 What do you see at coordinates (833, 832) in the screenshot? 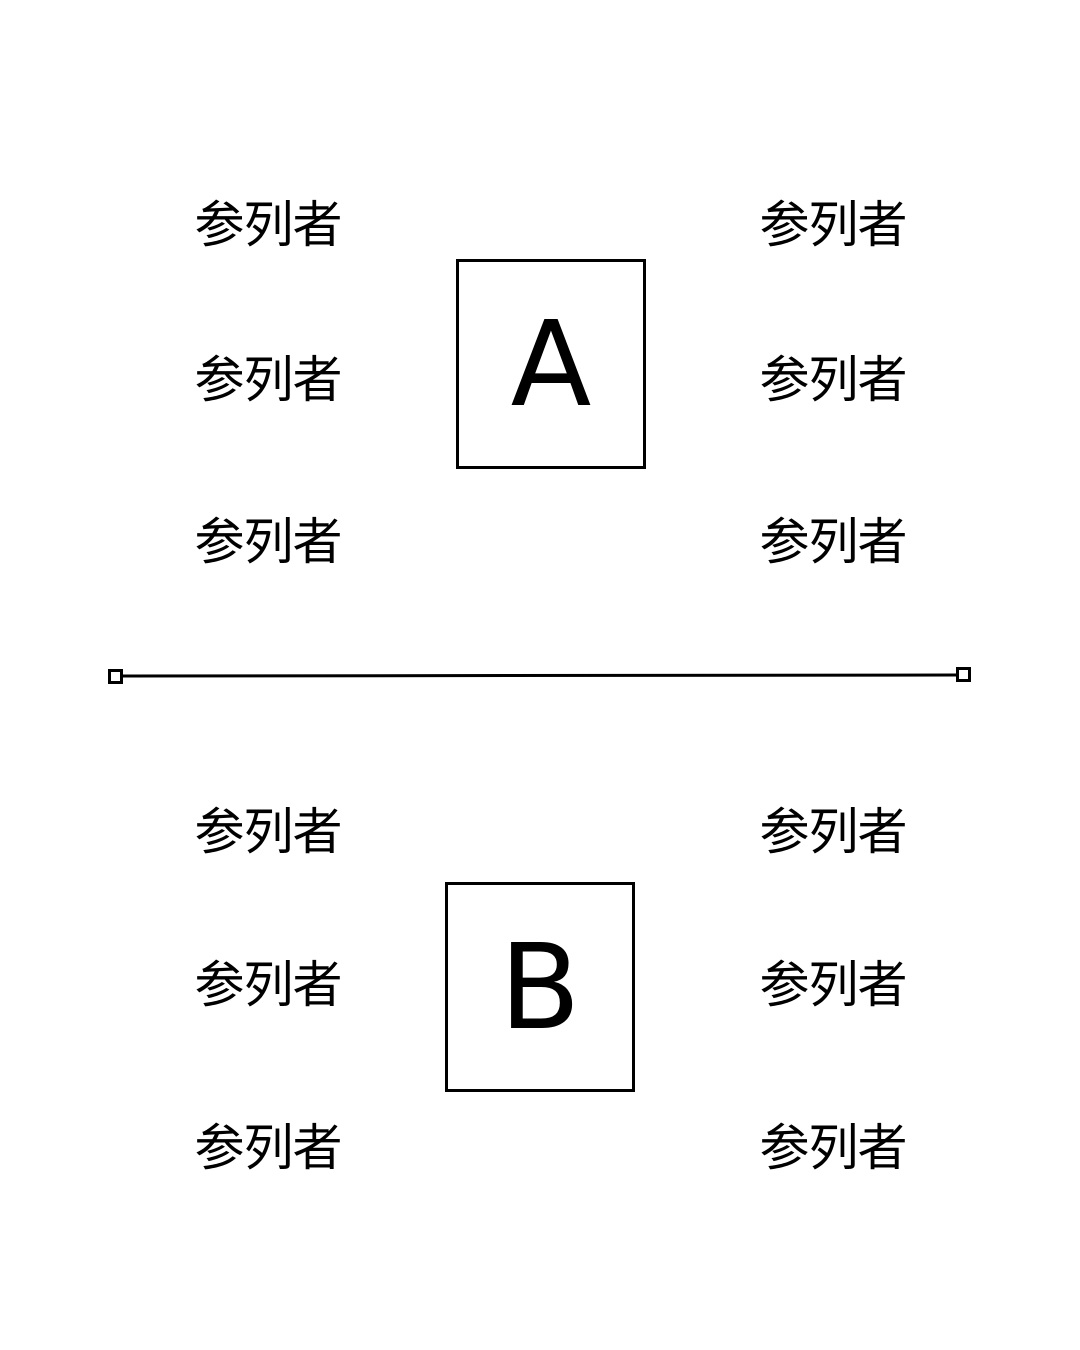
I see `attendee-b-right-1: 参列者` at bounding box center [833, 832].